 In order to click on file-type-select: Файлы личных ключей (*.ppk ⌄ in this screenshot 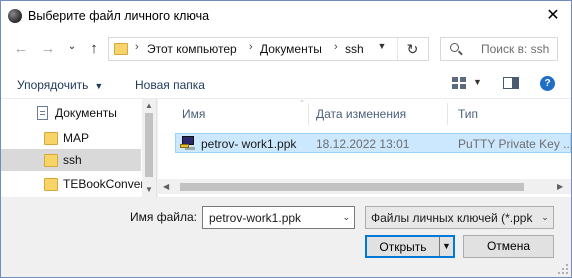, I will do `click(459, 217)`.